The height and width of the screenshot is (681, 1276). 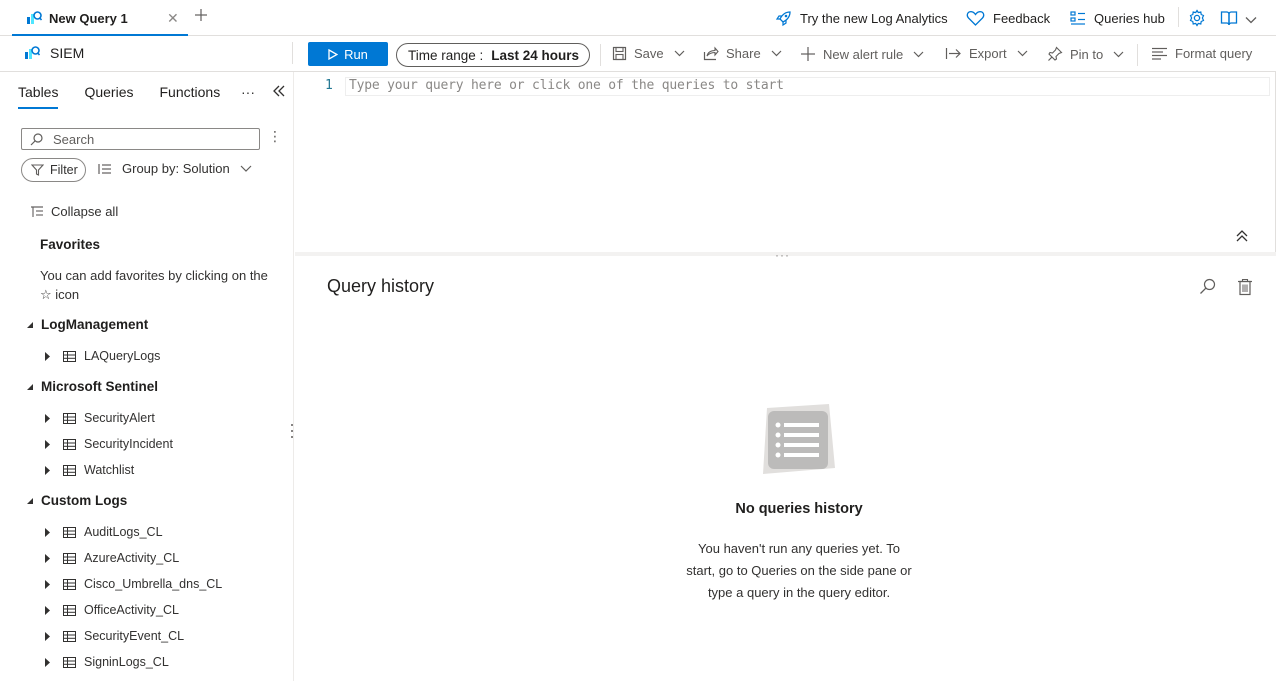 I want to click on resize-handle-icon, so click(x=292, y=431).